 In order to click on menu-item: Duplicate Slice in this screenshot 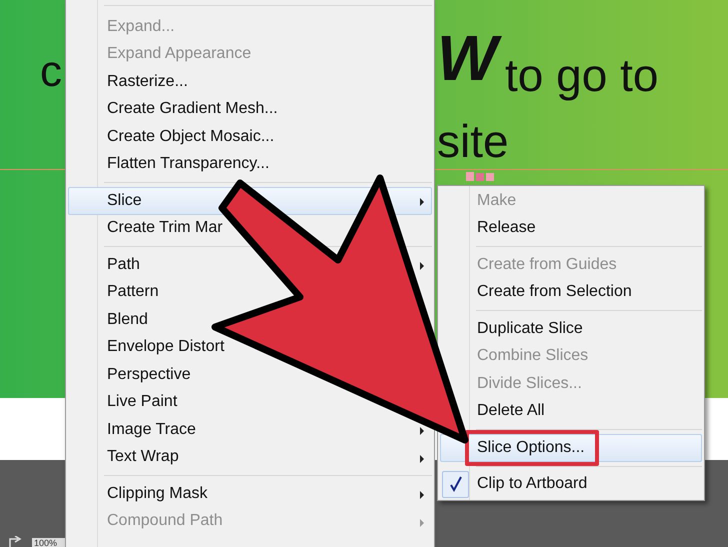, I will do `click(571, 328)`.